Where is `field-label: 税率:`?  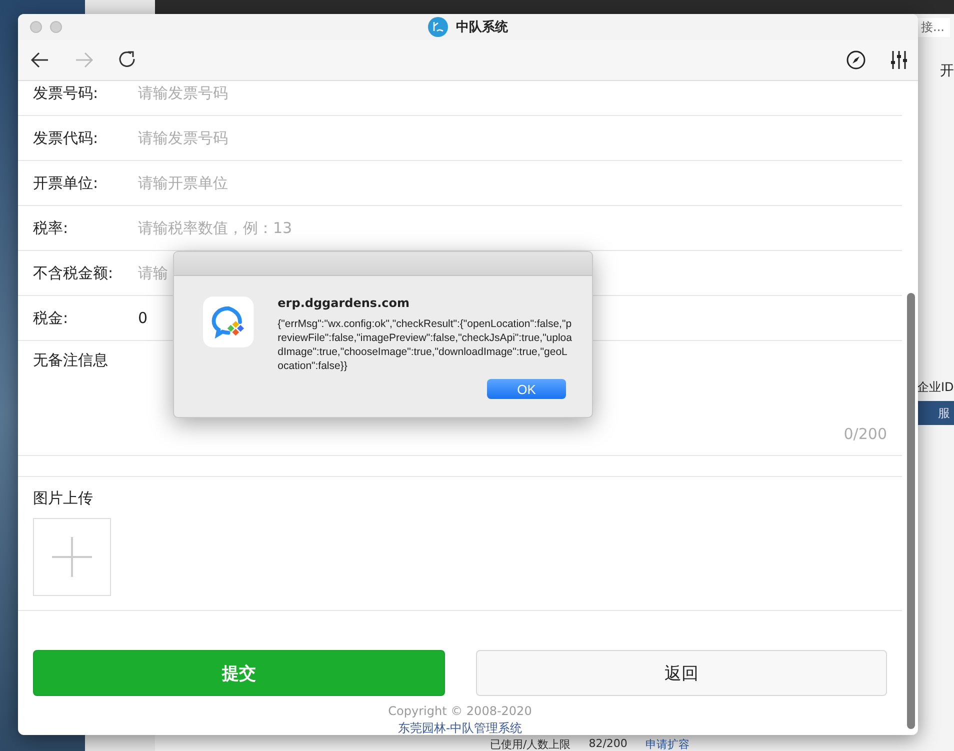
field-label: 税率: is located at coordinates (51, 228).